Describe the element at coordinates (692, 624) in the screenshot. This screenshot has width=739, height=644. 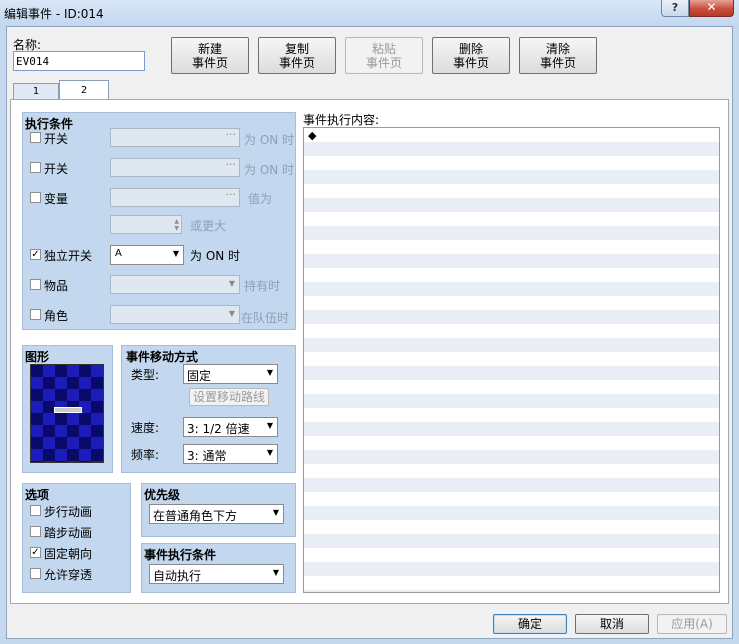
I see `apply-button: 应用(A)` at that location.